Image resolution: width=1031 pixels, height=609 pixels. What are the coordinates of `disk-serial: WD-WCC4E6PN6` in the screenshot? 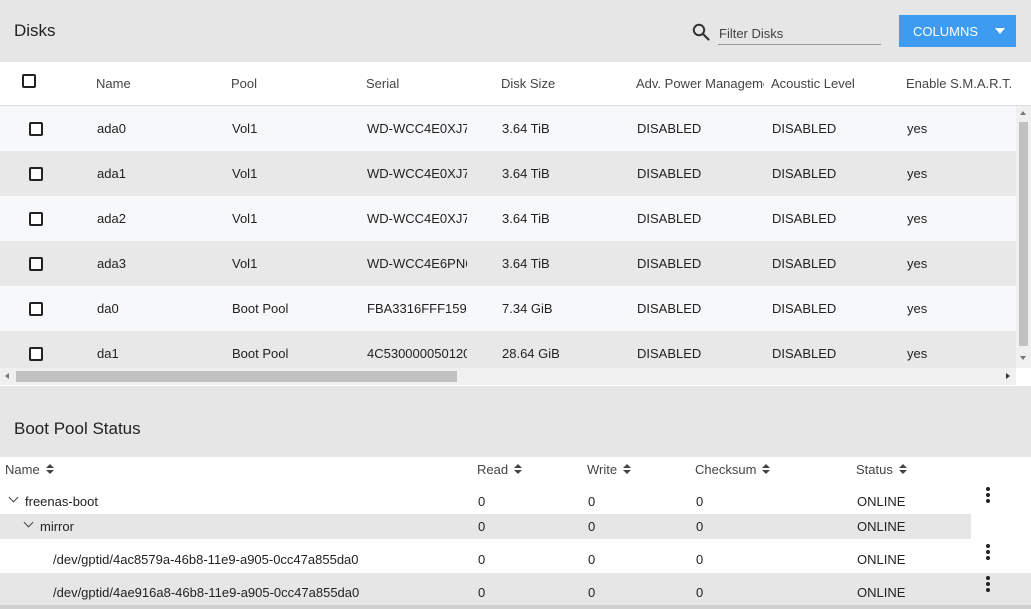 It's located at (417, 263).